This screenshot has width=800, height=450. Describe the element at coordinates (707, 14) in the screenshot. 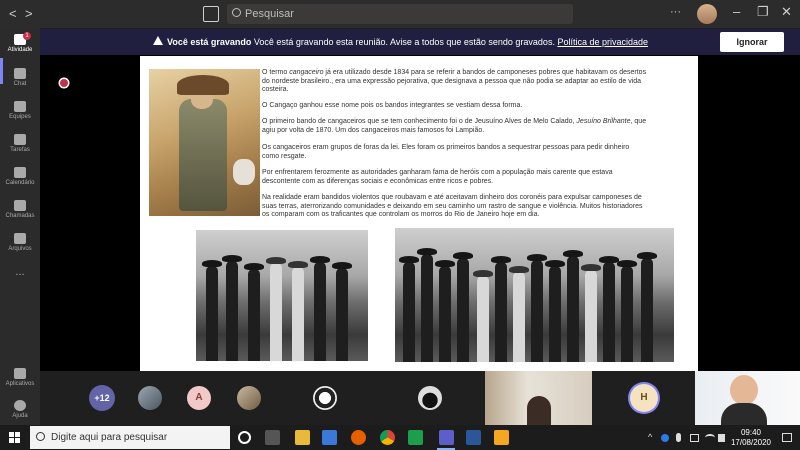

I see `user-avatar` at that location.